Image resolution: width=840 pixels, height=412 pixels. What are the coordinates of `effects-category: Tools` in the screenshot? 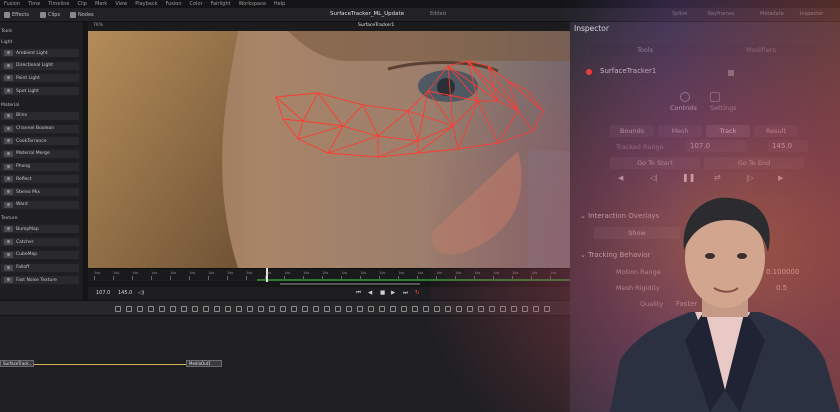 It's located at (41, 32).